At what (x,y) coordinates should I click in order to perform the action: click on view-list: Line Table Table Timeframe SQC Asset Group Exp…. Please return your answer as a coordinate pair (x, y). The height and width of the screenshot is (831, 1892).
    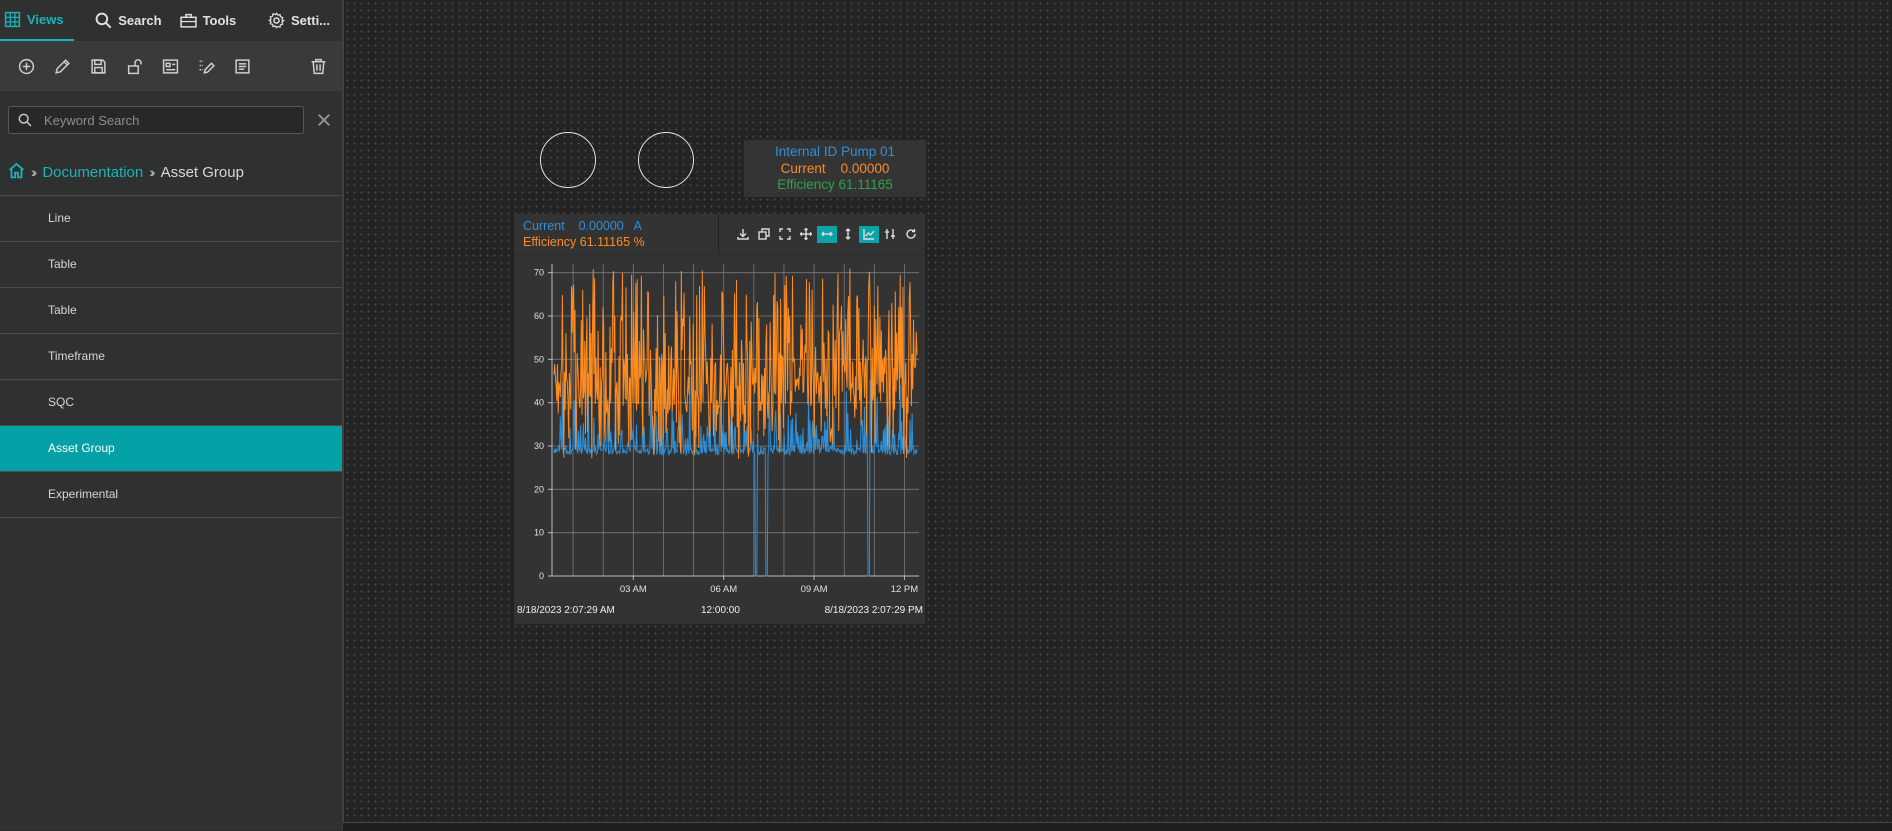
    Looking at the image, I should click on (171, 357).